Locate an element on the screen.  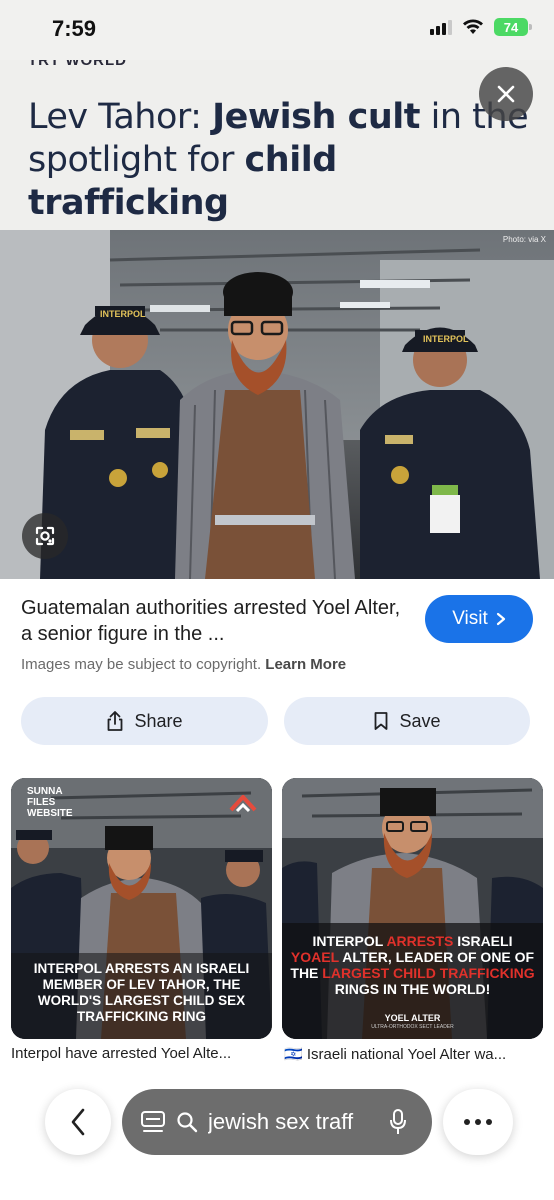
search-input: jewish sex traff is located at coordinates (293, 1122).